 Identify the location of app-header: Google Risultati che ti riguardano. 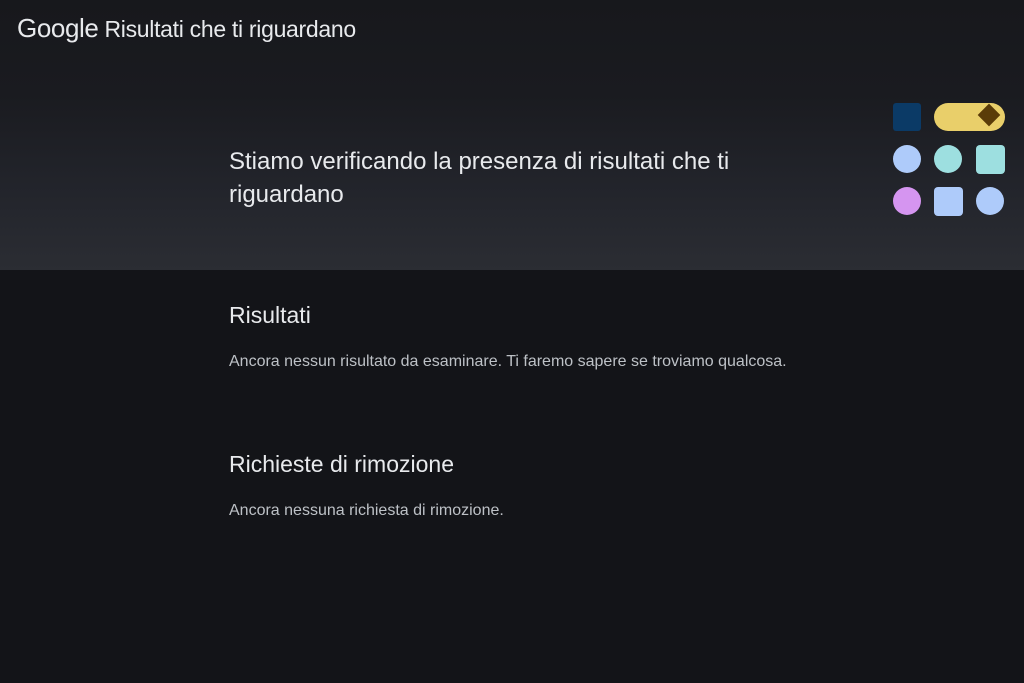
(186, 28).